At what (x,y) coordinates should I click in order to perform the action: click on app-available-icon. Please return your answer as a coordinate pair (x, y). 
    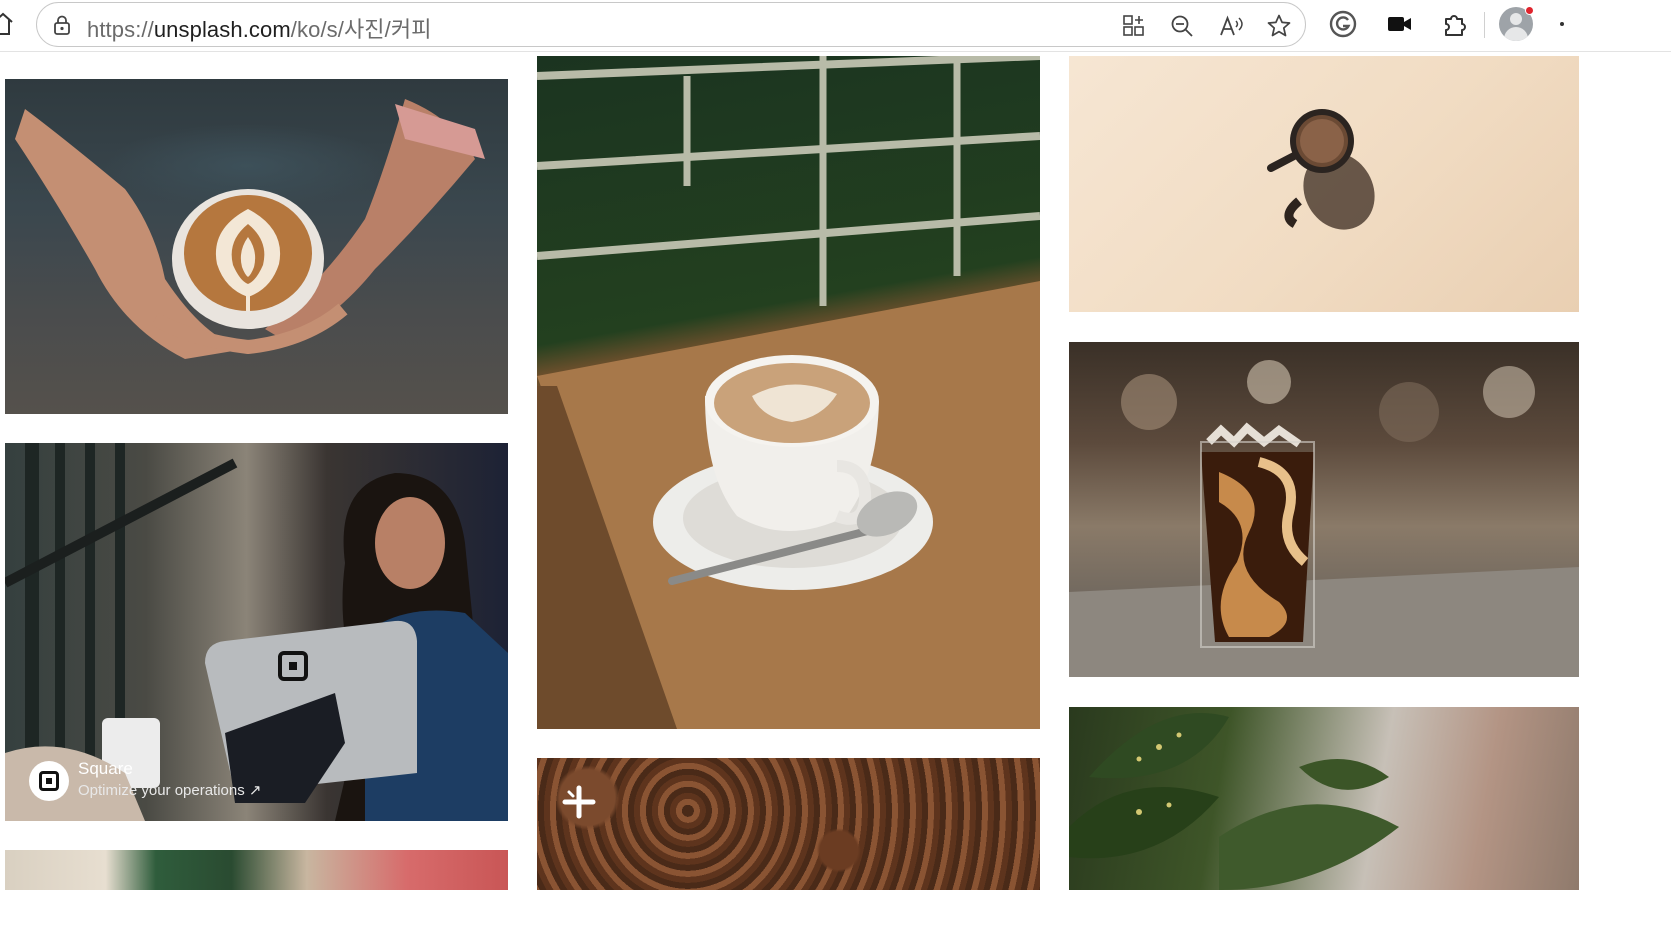
    Looking at the image, I should click on (1134, 26).